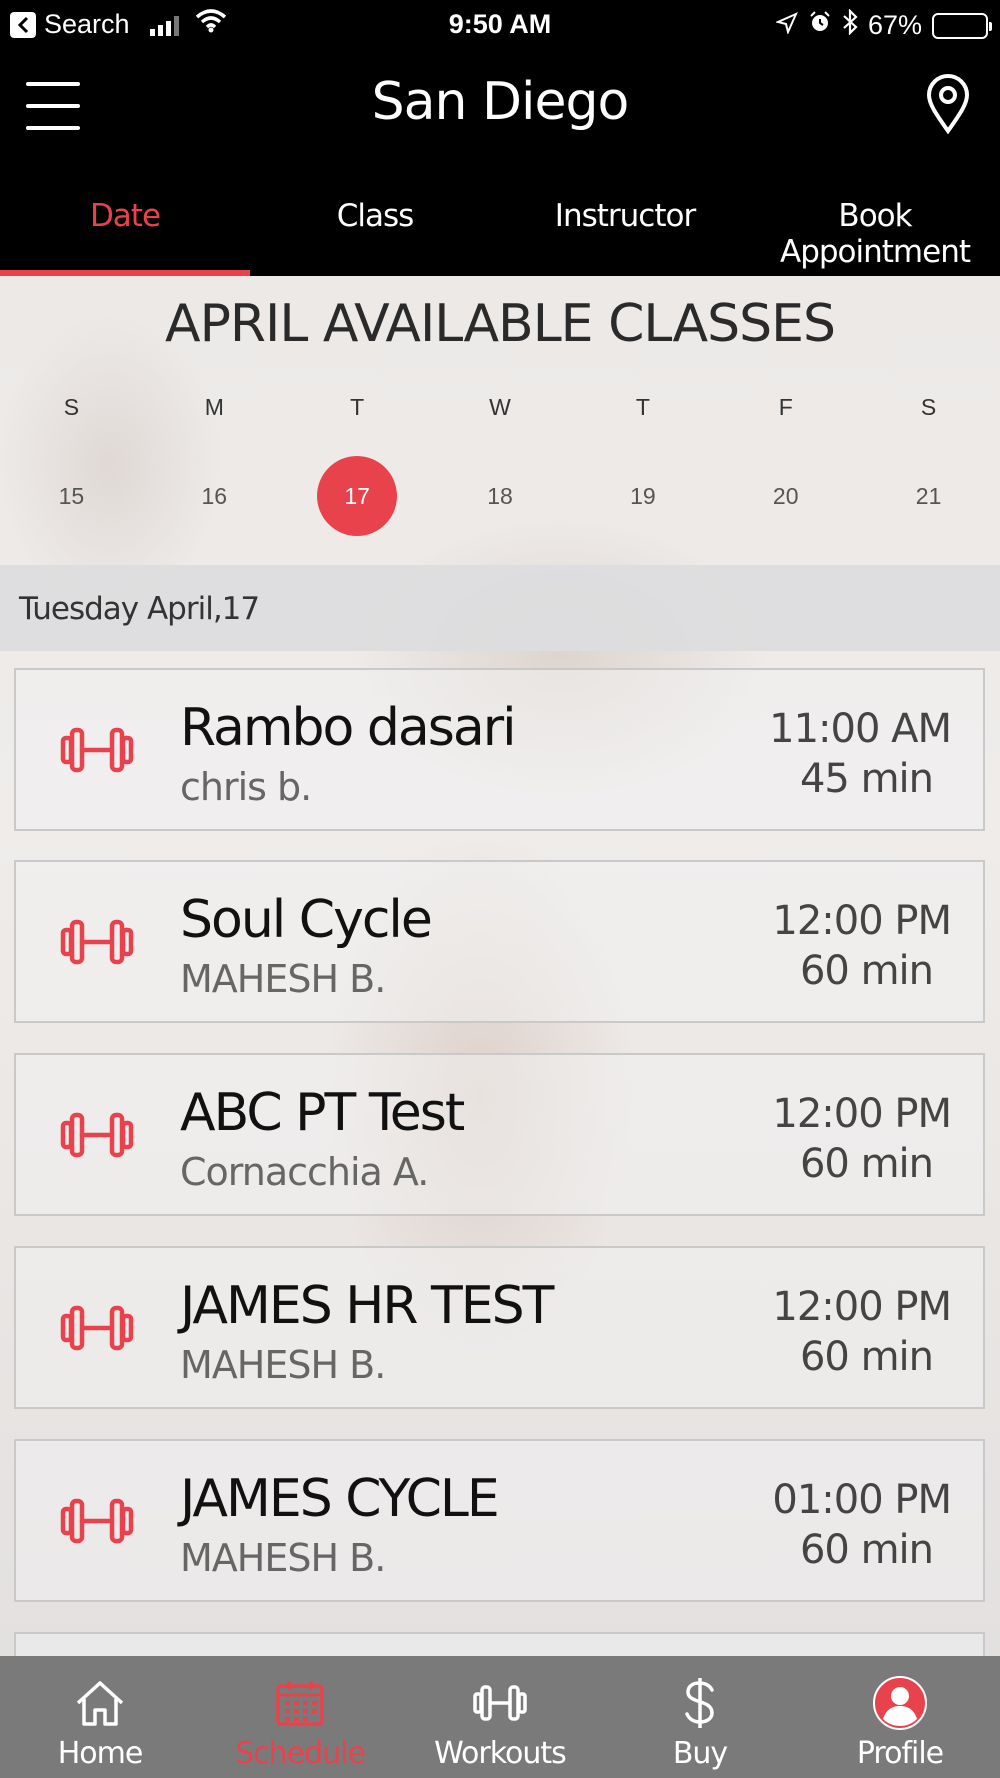 This screenshot has width=1000, height=1778. What do you see at coordinates (860, 729) in the screenshot?
I see `class-time: 11:00 AM` at bounding box center [860, 729].